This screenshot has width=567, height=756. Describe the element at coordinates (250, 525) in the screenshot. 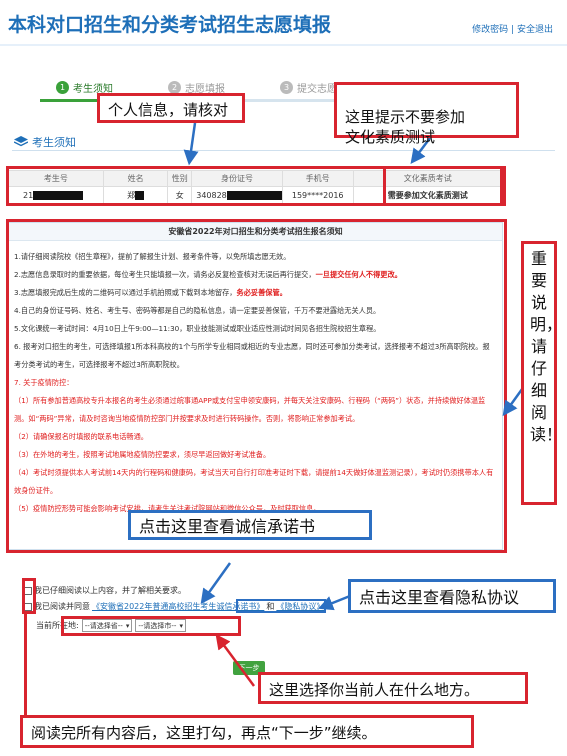

I see `annotation-commitment-hint: 点击这里查看诚信承诺书` at that location.